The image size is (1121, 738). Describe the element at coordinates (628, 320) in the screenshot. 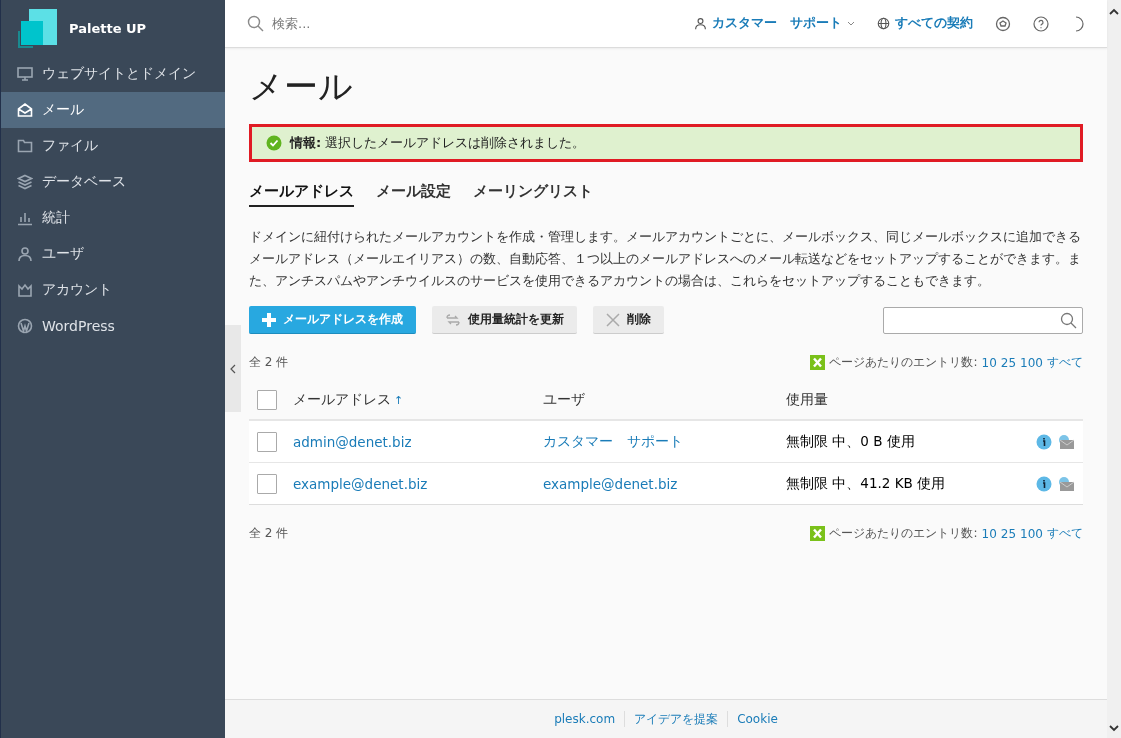

I see `delete-button: 削除` at that location.